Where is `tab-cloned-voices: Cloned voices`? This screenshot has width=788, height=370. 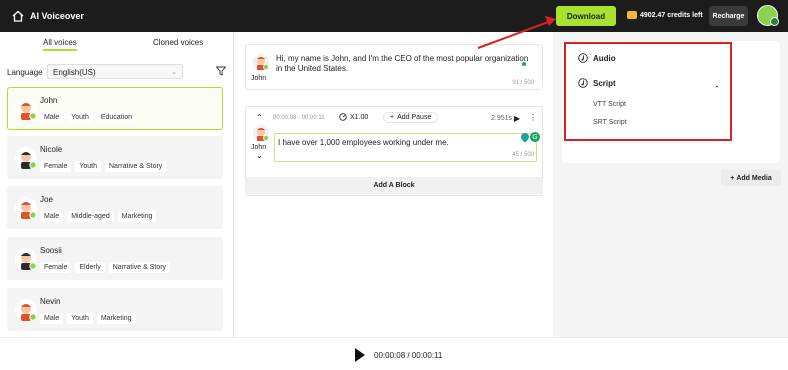 tab-cloned-voices: Cloned voices is located at coordinates (178, 42).